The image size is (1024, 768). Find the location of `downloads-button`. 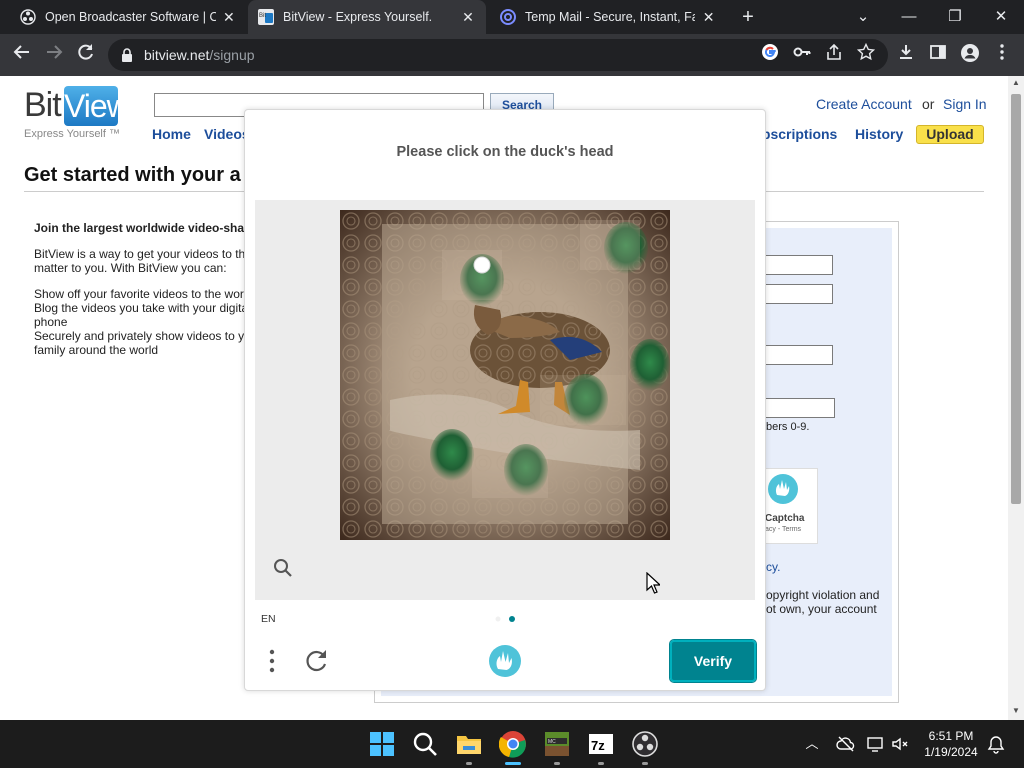

downloads-button is located at coordinates (906, 55).